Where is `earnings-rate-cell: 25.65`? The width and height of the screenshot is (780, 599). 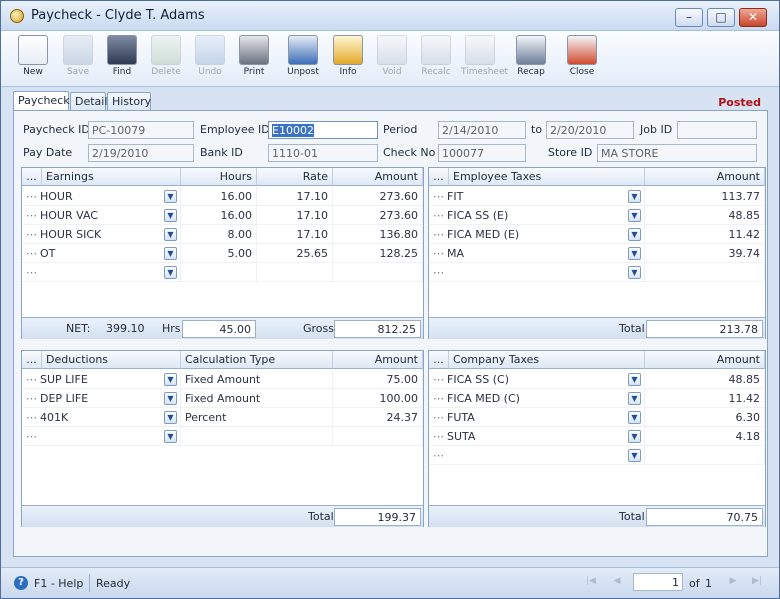
earnings-rate-cell: 25.65 is located at coordinates (295, 253).